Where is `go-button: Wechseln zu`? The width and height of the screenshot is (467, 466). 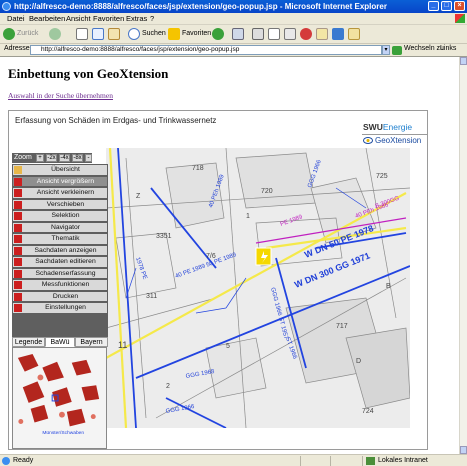
go-button: Wechseln zu is located at coordinates (424, 48).